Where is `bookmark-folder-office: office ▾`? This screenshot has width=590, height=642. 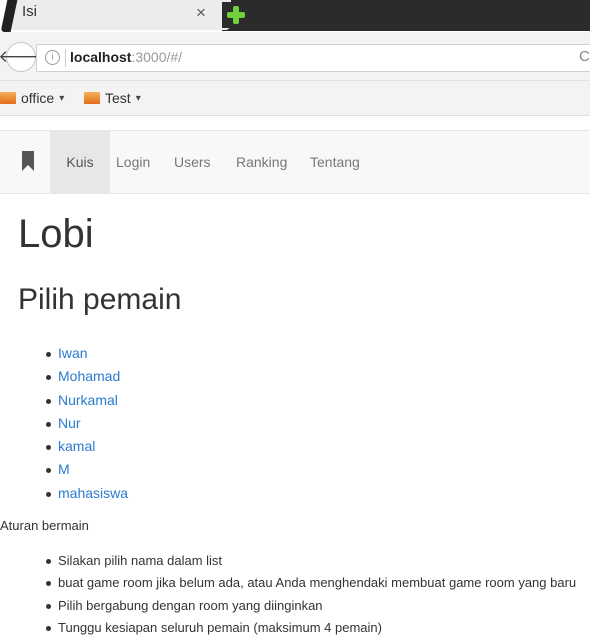 bookmark-folder-office: office ▾ is located at coordinates (32, 98).